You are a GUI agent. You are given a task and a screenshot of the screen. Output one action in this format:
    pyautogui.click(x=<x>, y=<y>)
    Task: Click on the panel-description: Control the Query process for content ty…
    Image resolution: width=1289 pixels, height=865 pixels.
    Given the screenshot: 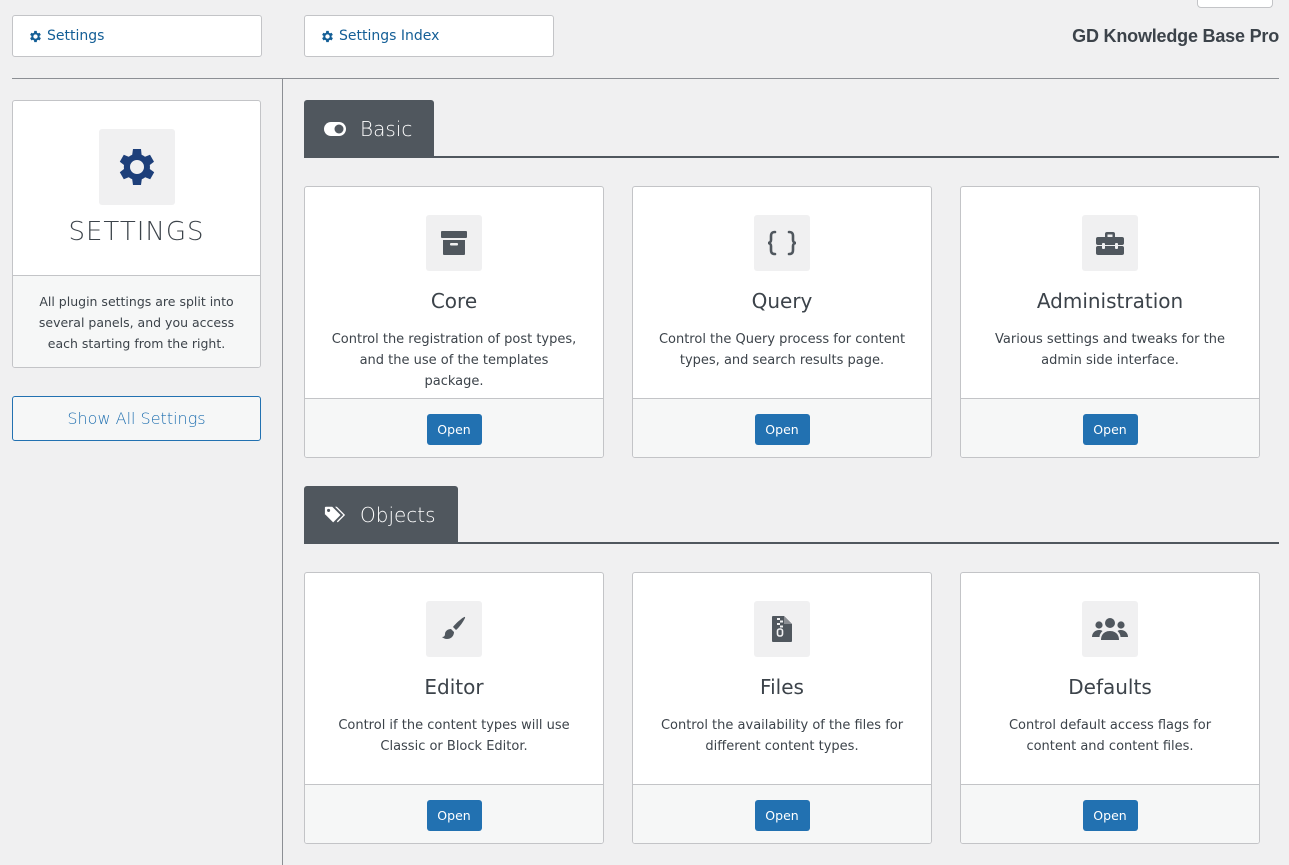 What is the action you would take?
    pyautogui.click(x=782, y=350)
    